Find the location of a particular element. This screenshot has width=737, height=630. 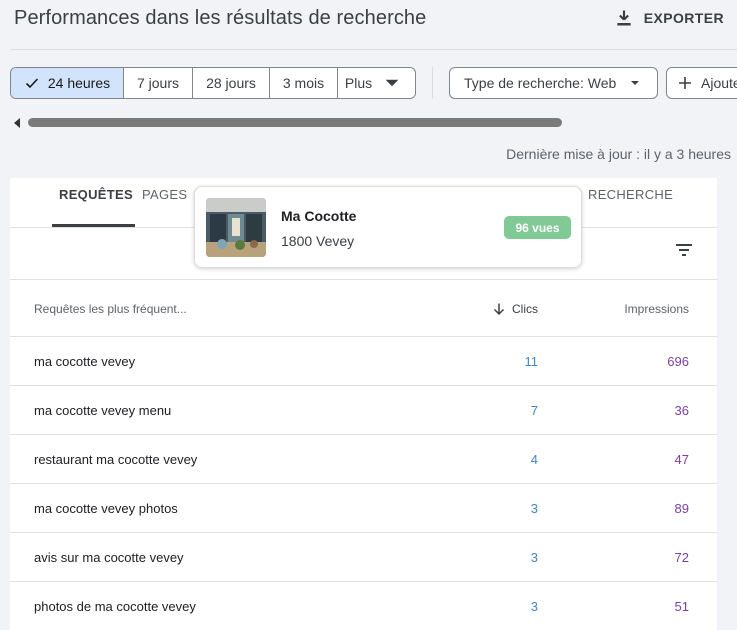

period-3m: 3 mois is located at coordinates (304, 83).